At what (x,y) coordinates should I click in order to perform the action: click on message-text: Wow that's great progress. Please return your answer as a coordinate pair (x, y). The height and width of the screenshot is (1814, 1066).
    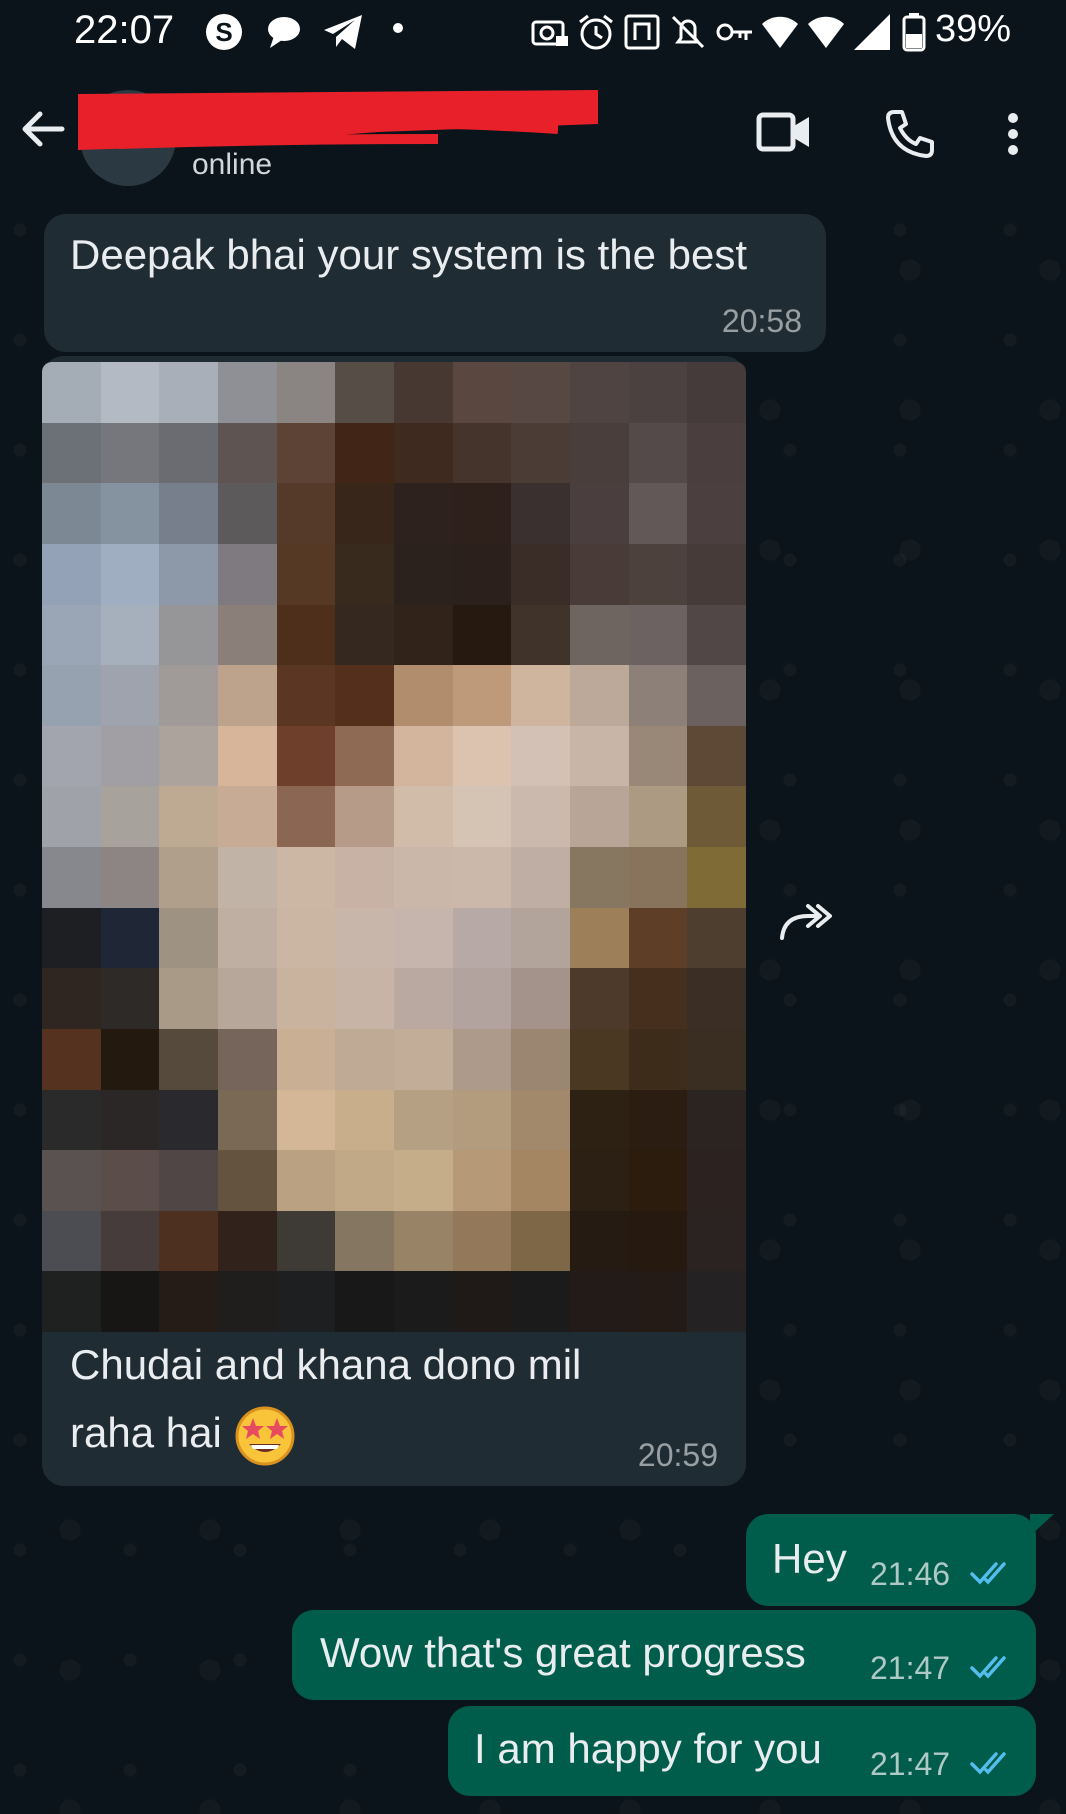
    Looking at the image, I should click on (563, 1652).